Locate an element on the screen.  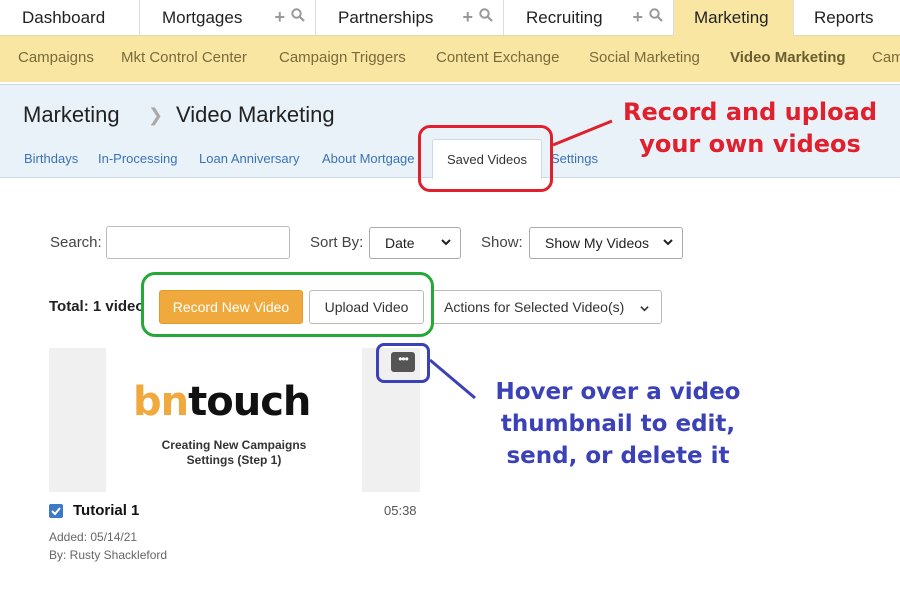
subnav-mkt-control-center: Mkt Control Center is located at coordinates (184, 57).